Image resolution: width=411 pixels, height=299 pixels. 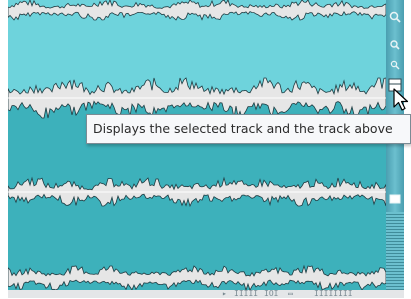 I want to click on single-track-button, so click(x=395, y=199).